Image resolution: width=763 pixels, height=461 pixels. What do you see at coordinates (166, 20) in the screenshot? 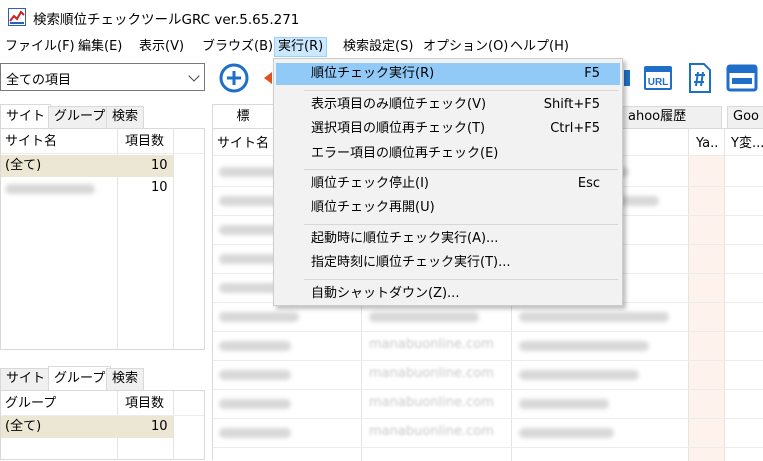
I see `window-title: 検索順位チェックツールGRC ver.5.65.271` at bounding box center [166, 20].